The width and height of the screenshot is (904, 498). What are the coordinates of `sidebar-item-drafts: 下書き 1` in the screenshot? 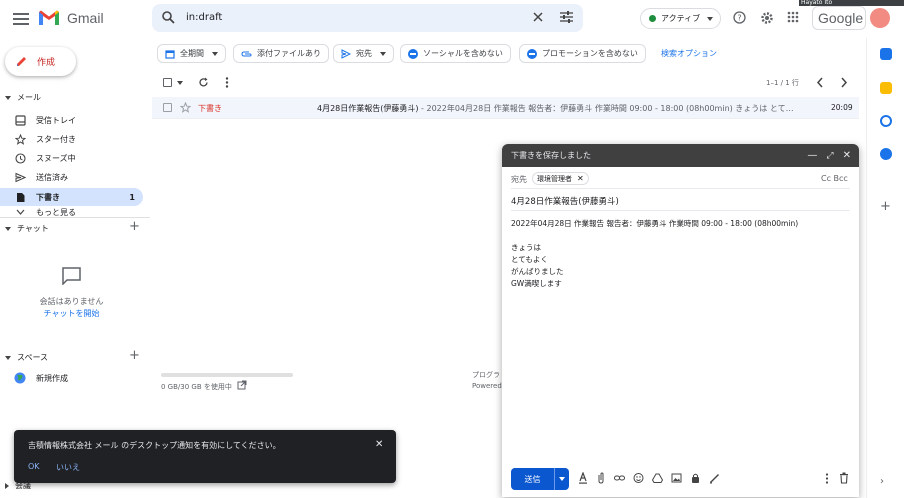 It's located at (71, 197).